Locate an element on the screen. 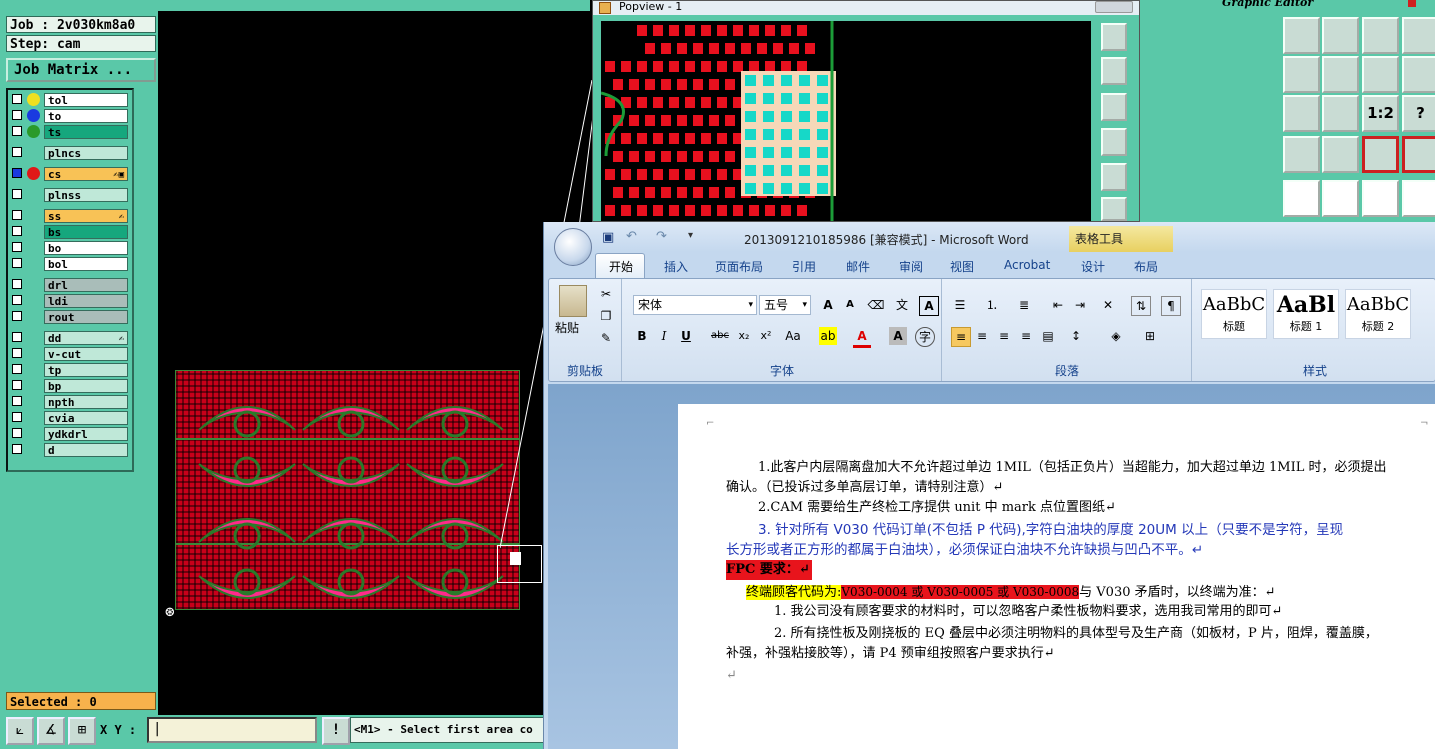 The width and height of the screenshot is (1435, 749). flag-icon is located at coordinates (1340, 198).